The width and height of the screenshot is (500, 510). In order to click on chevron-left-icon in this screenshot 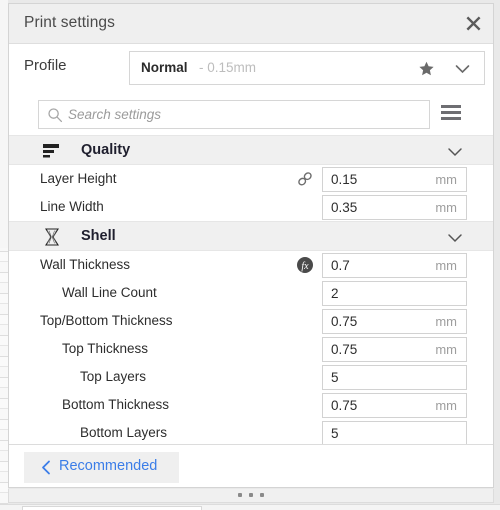, I will do `click(46, 467)`.